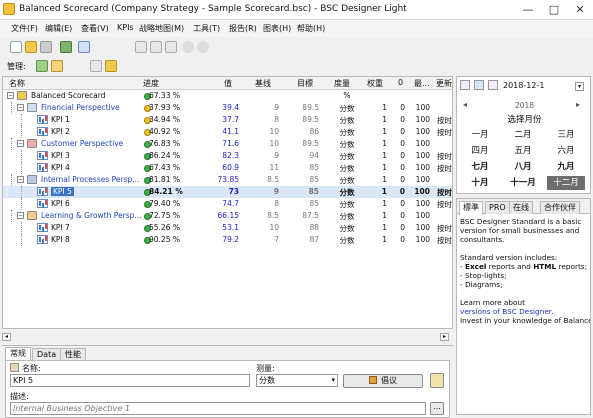 The image size is (593, 418). What do you see at coordinates (566, 151) in the screenshot?
I see `month-6: 六月` at bounding box center [566, 151].